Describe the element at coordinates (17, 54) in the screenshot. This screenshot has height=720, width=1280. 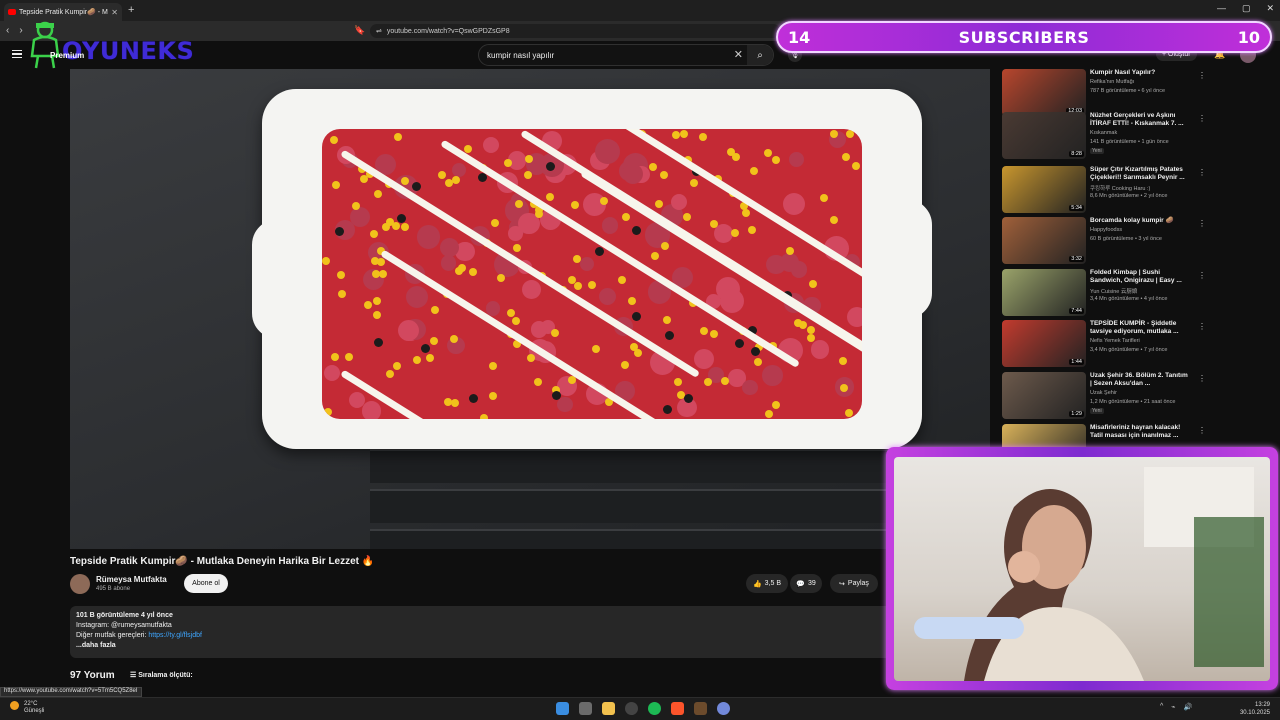
I see `menu-icon` at that location.